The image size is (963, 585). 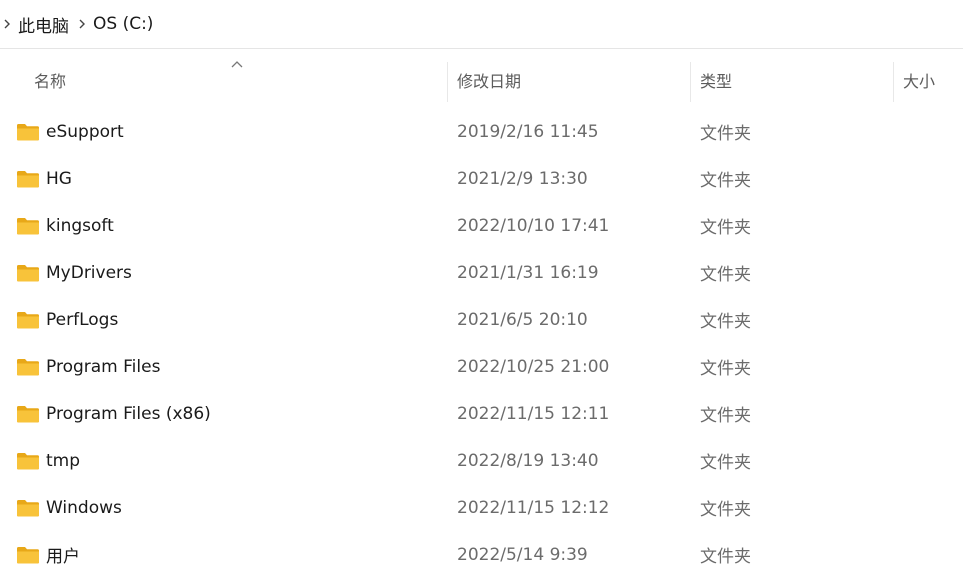 What do you see at coordinates (128, 413) in the screenshot?
I see `file-name: Program Files (x86)` at bounding box center [128, 413].